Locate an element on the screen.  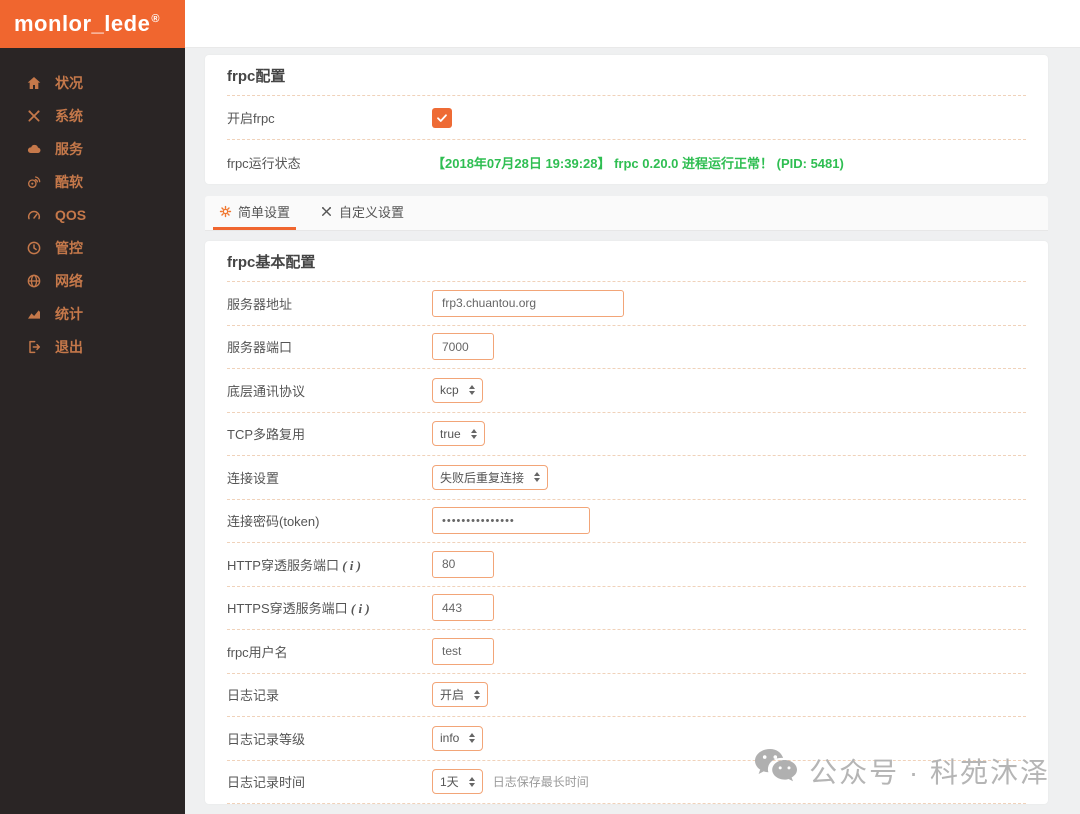
sidebar-item-label: 服务 is located at coordinates (69, 148).